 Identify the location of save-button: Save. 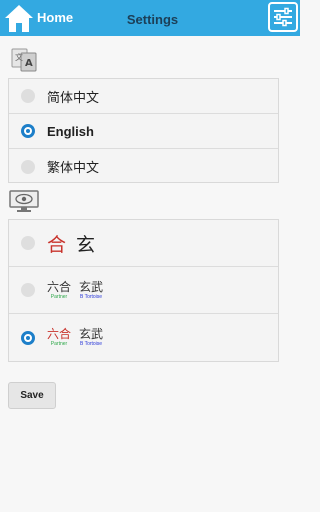
(32, 395).